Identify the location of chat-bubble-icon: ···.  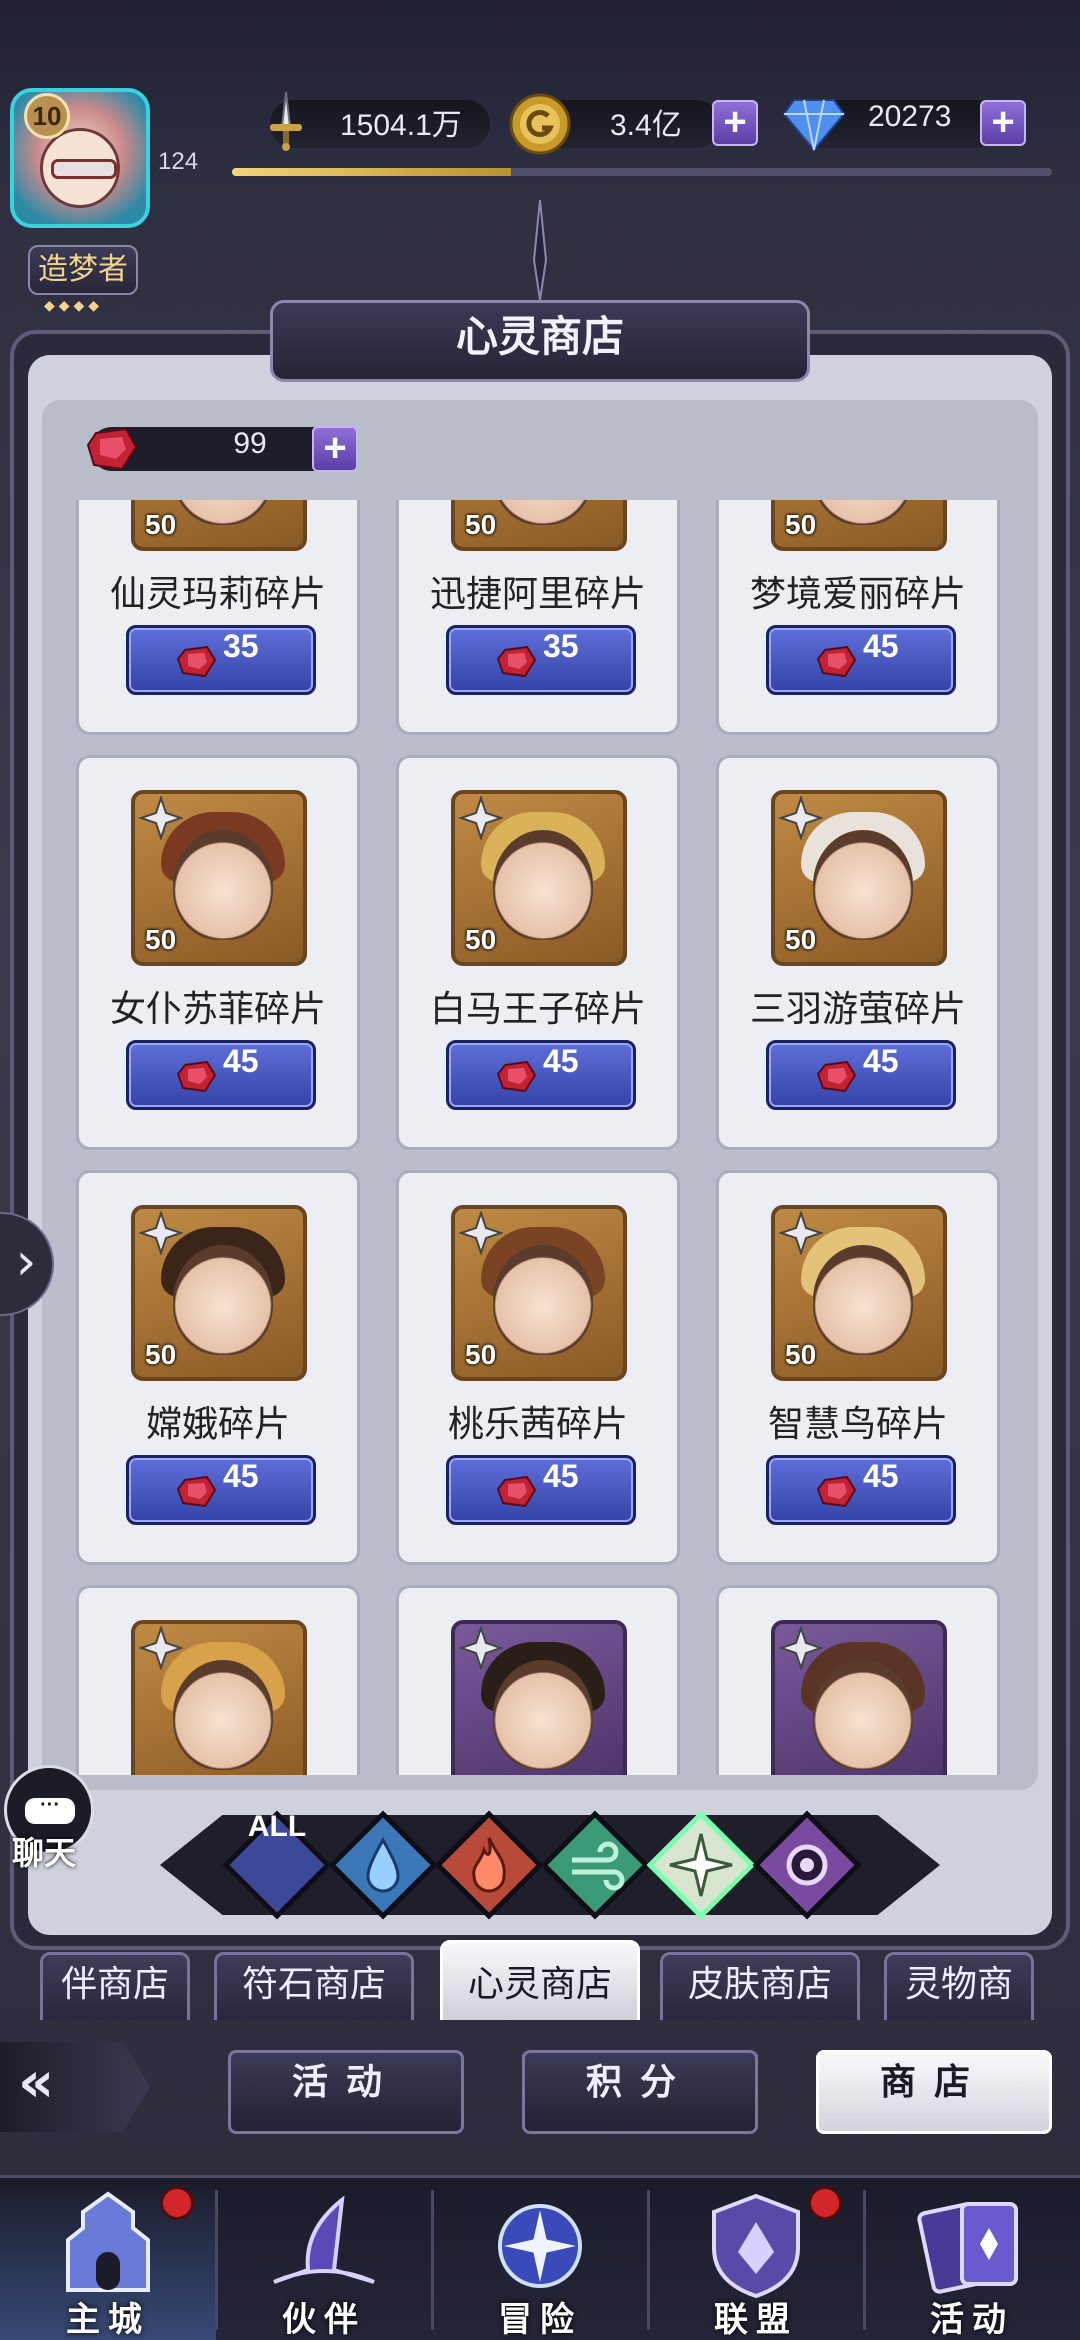
(50, 1809).